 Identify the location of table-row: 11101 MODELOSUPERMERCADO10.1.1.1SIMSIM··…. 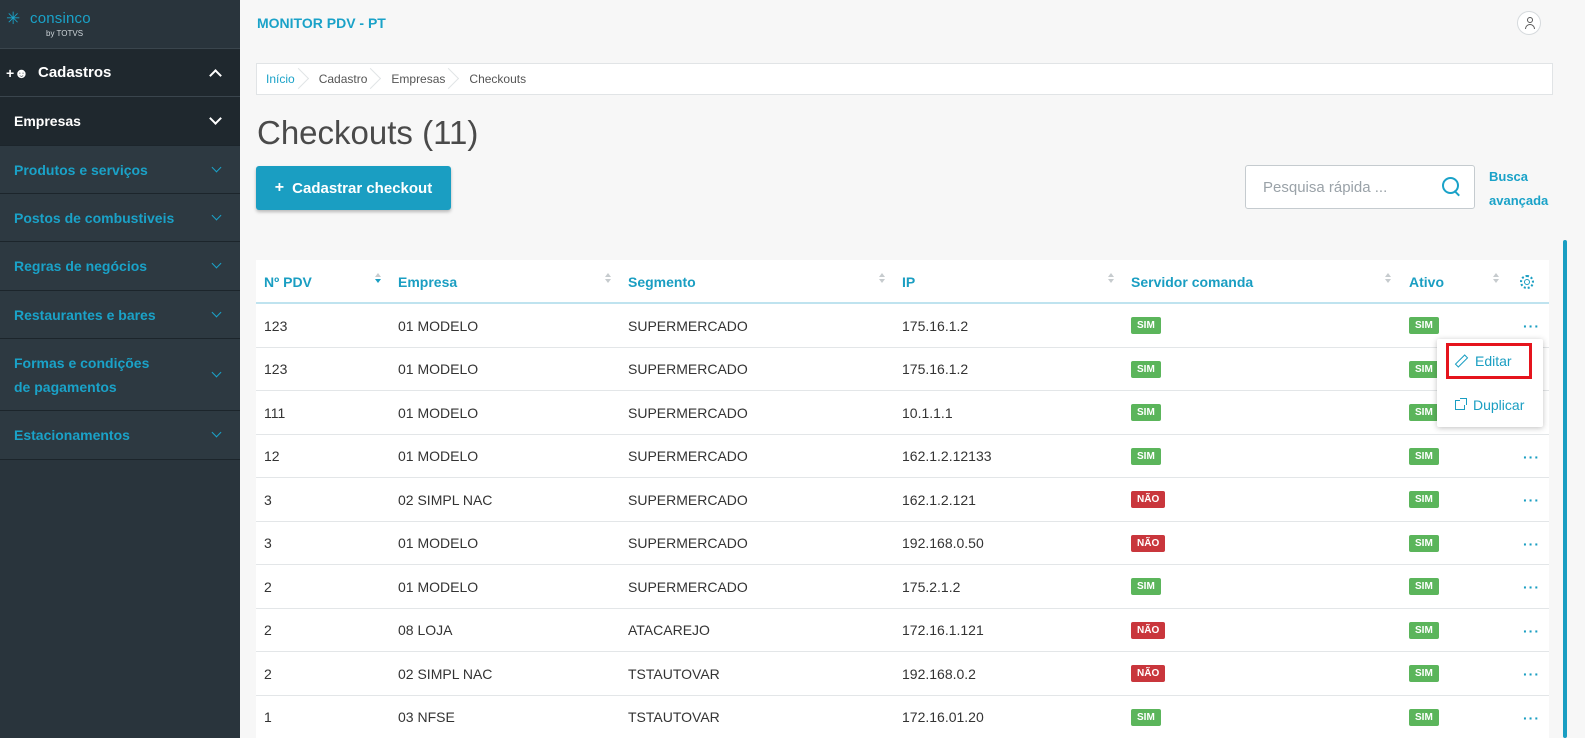
(902, 413).